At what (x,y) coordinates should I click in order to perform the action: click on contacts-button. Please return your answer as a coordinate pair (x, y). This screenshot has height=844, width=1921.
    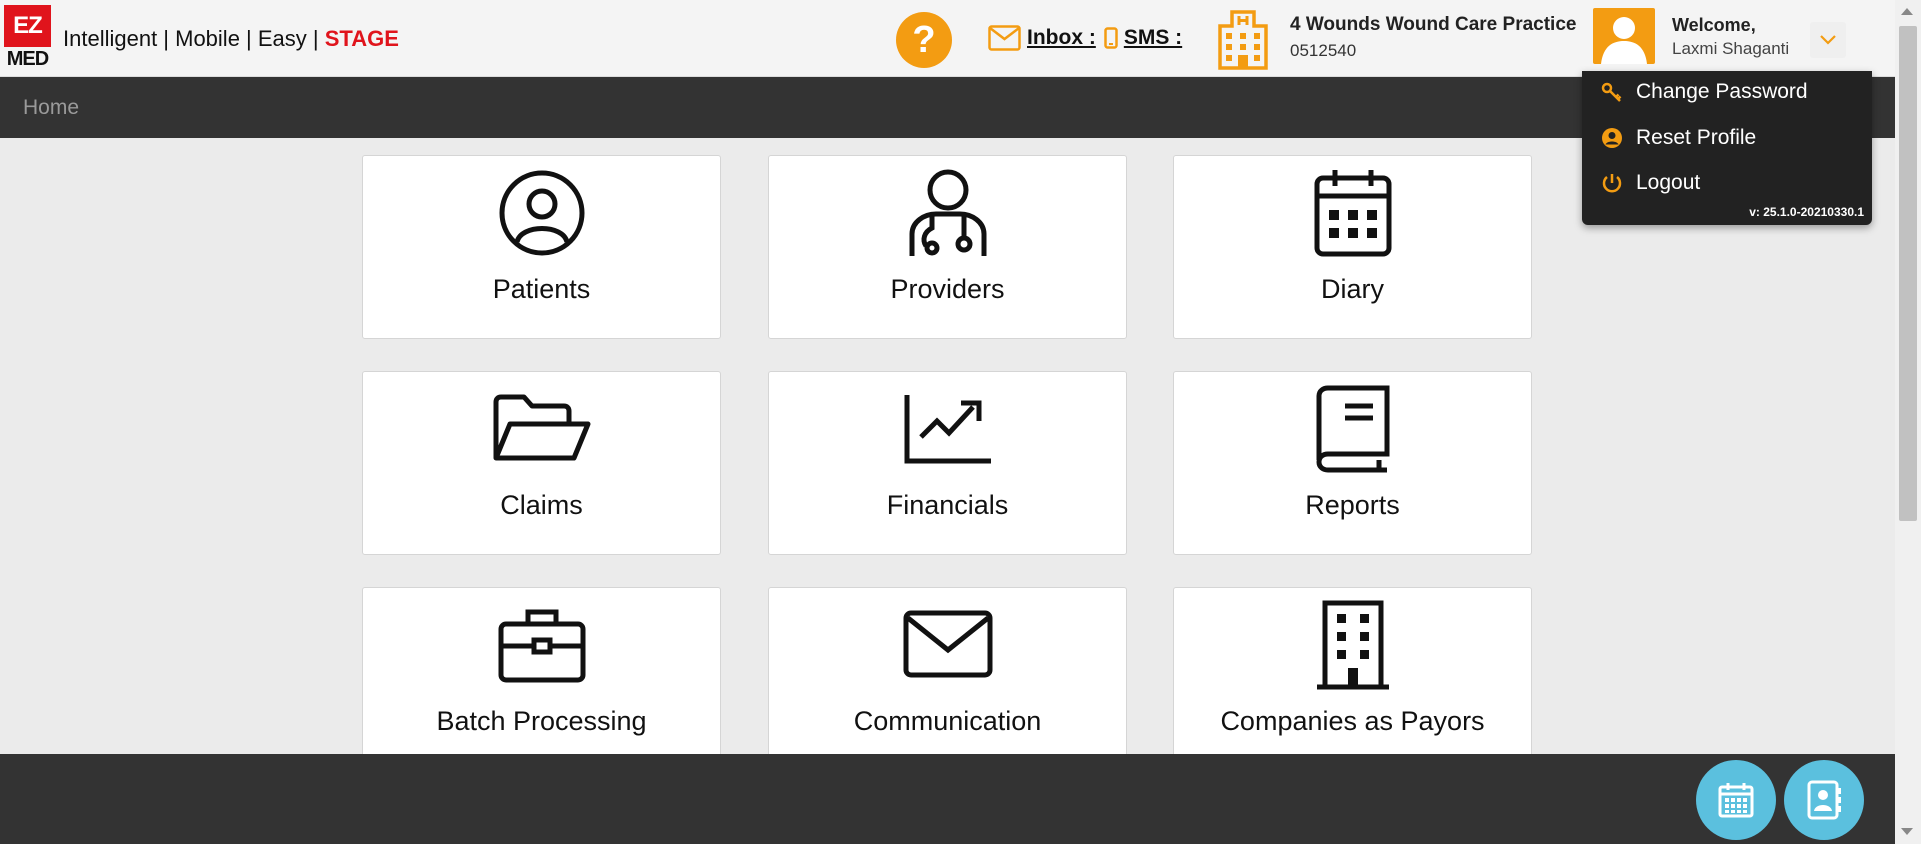
    Looking at the image, I should click on (1824, 800).